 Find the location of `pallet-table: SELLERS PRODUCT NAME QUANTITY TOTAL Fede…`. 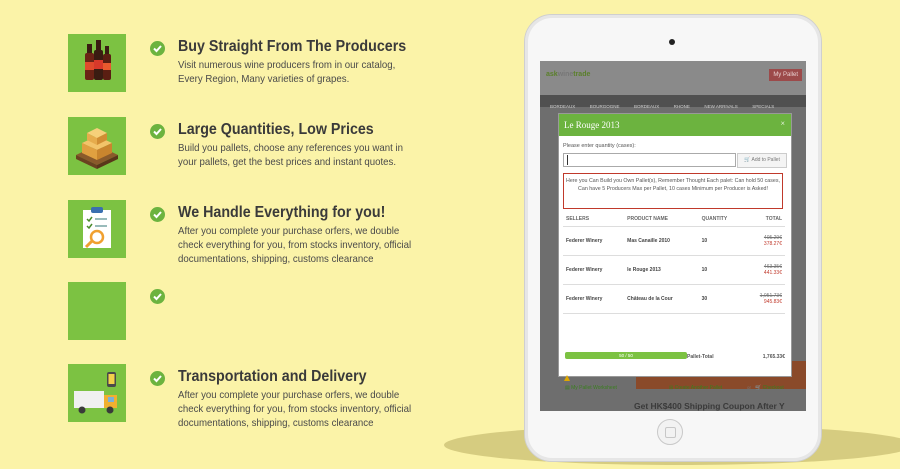

pallet-table: SELLERS PRODUCT NAME QUANTITY TOTAL Fede… is located at coordinates (674, 263).